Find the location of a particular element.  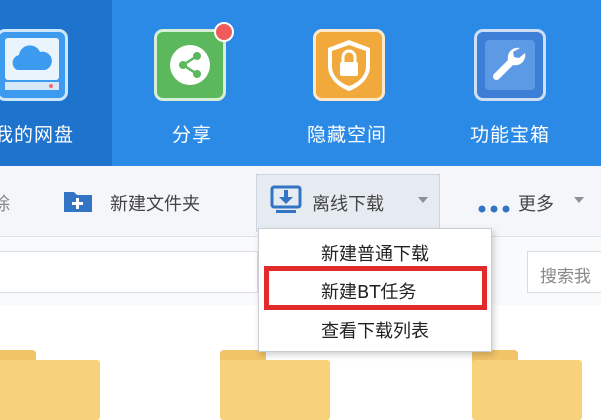

share-icon is located at coordinates (190, 65).